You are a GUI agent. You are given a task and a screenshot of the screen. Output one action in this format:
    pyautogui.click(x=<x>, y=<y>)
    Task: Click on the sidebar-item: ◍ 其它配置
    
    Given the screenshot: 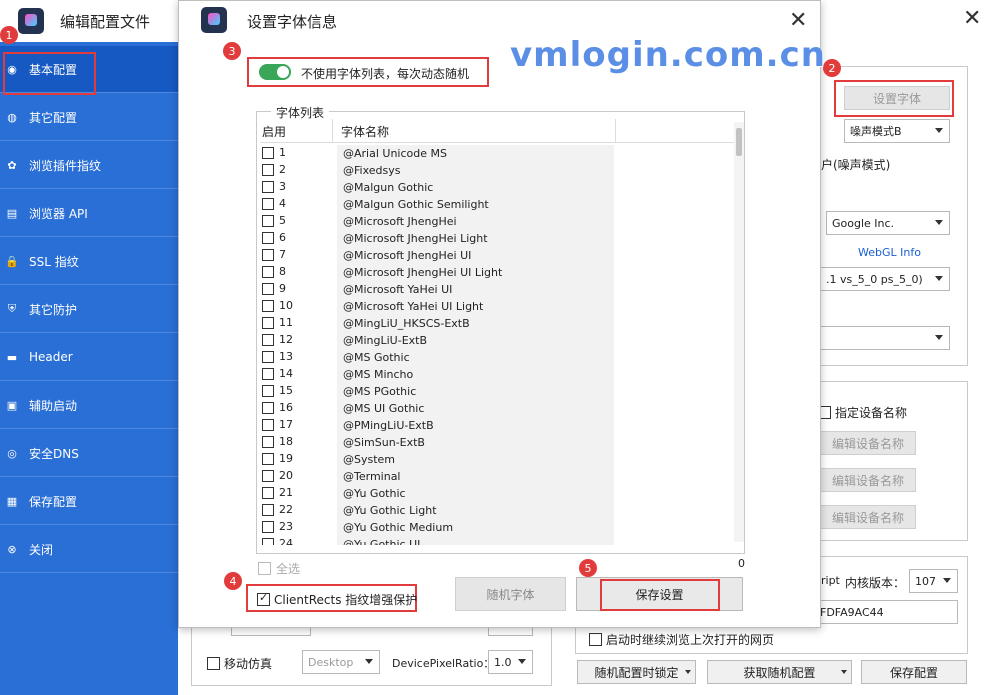 What is the action you would take?
    pyautogui.click(x=89, y=117)
    